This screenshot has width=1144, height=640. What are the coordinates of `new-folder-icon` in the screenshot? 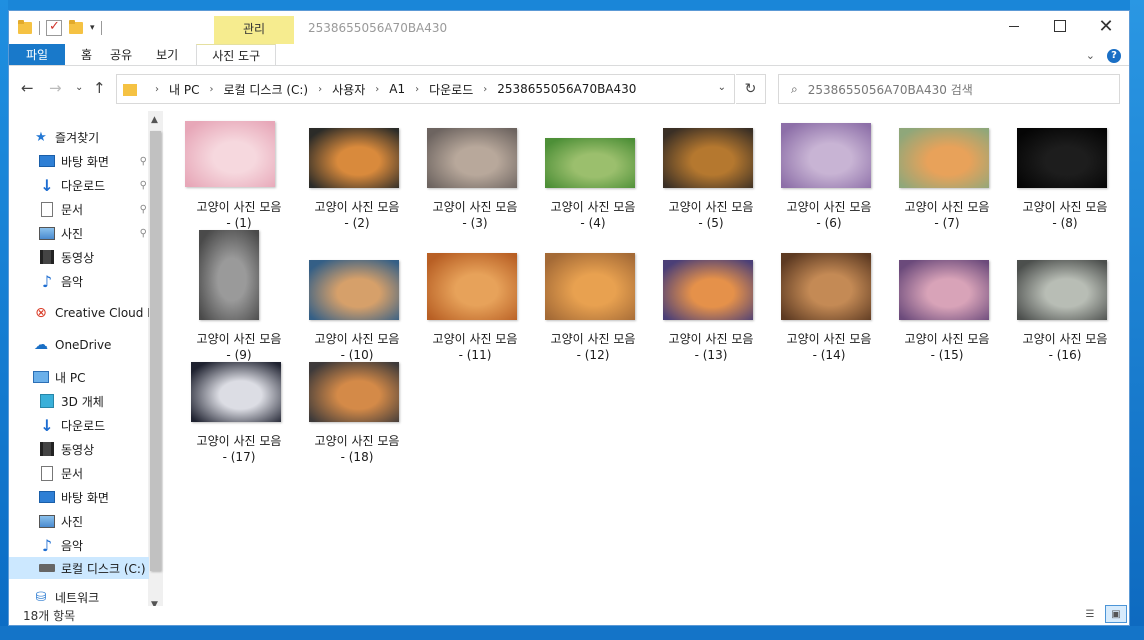 It's located at (76, 28).